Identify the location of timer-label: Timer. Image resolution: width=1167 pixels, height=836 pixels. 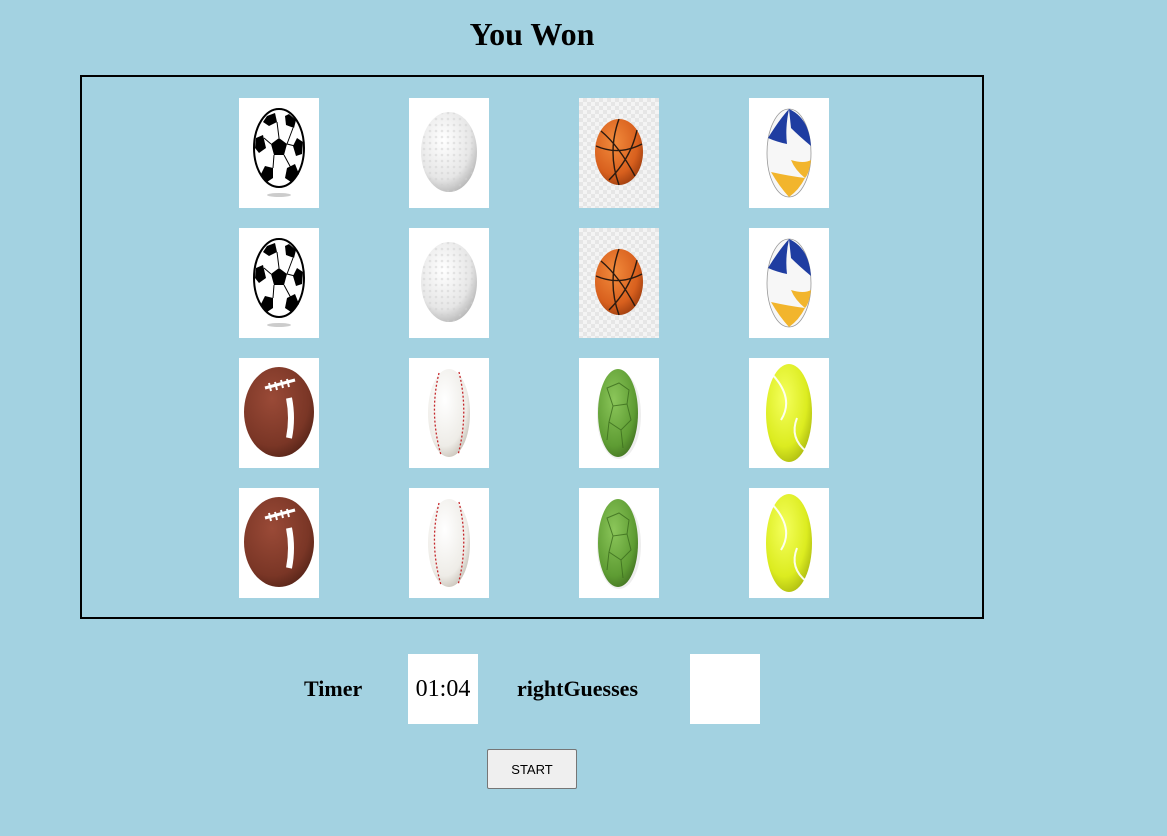
(333, 688).